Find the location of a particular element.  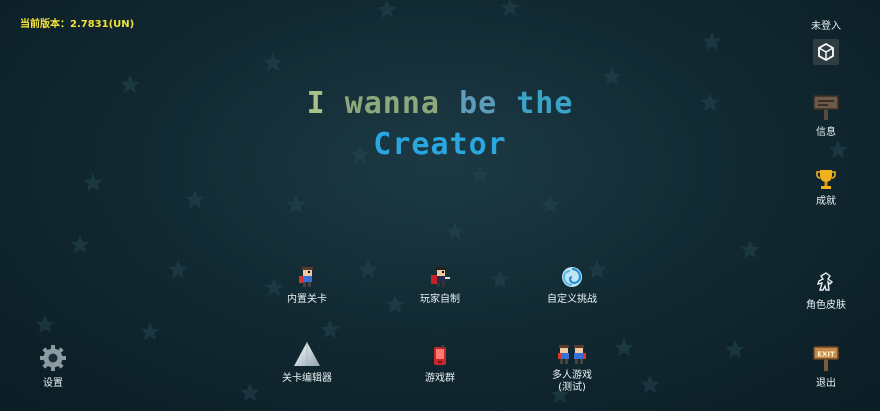

title-word-be: be is located at coordinates (478, 103).